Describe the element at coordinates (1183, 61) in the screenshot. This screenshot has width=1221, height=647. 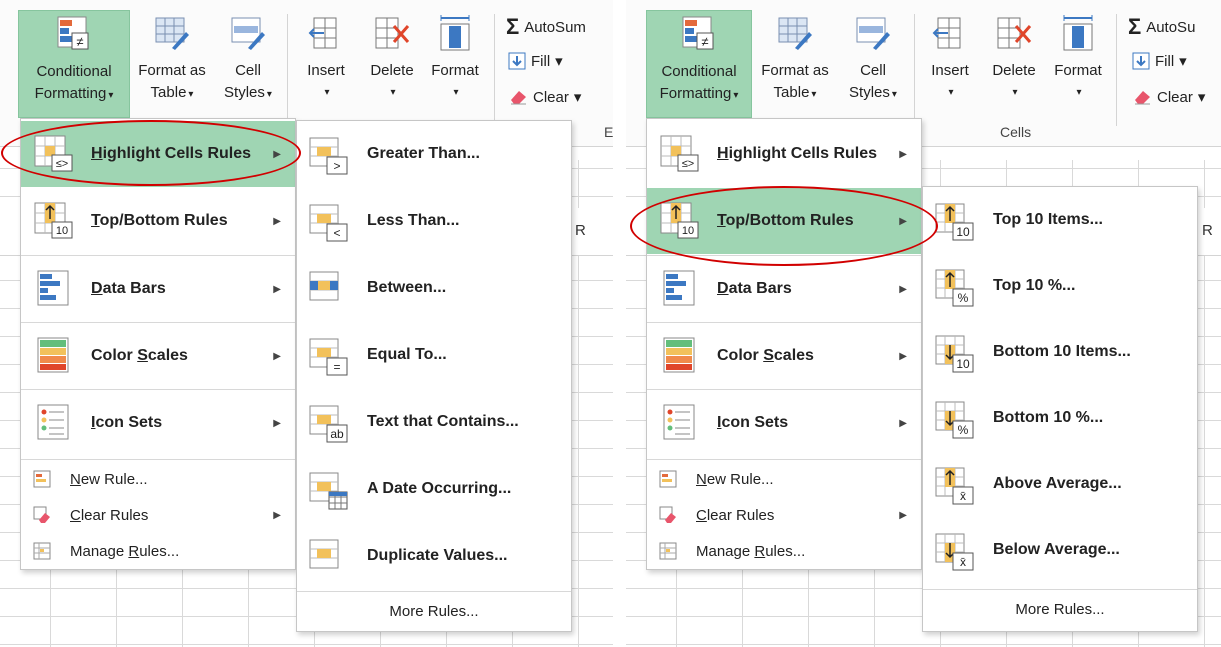
I see `fill-dropdown-caret: ▾` at that location.